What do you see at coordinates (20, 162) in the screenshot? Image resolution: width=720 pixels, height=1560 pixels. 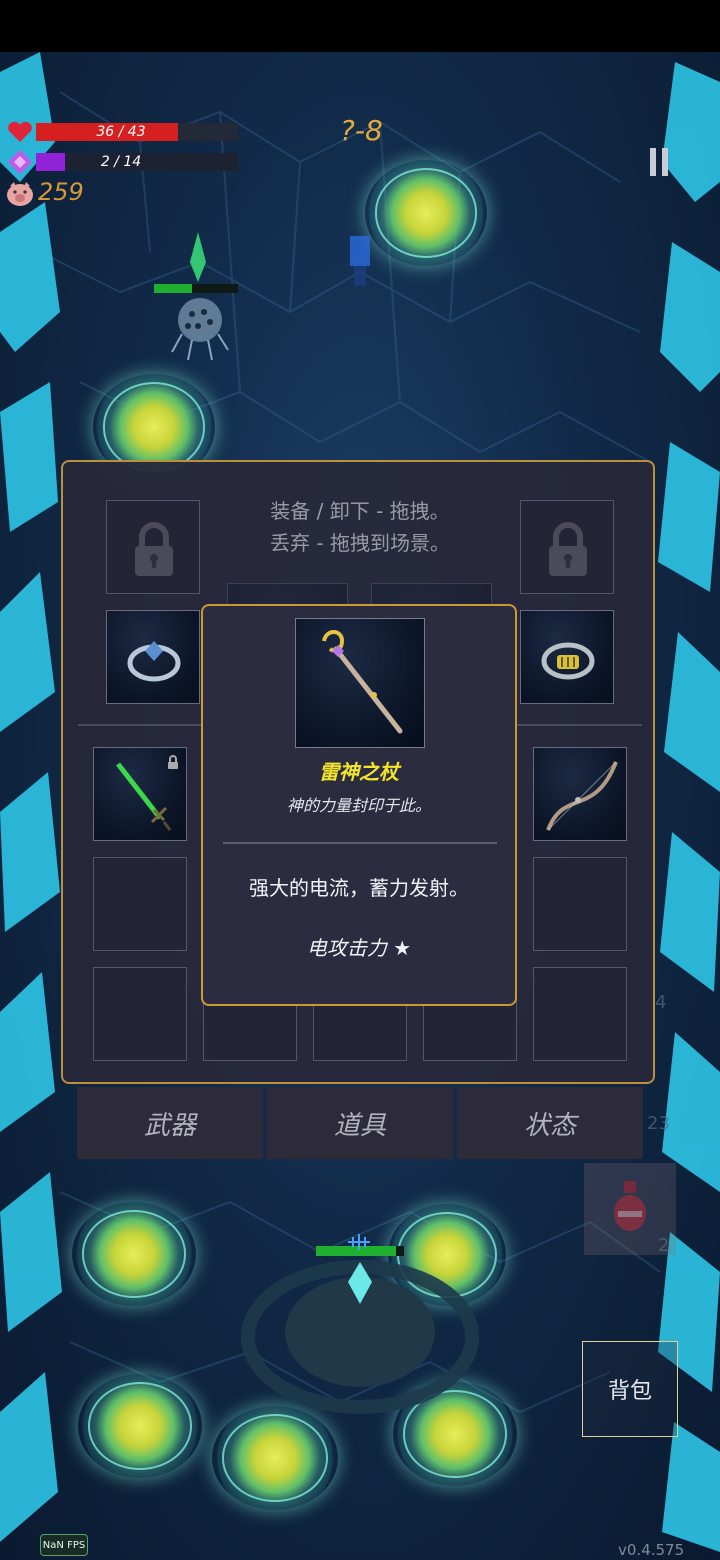 I see `mana-gem-icon` at bounding box center [20, 162].